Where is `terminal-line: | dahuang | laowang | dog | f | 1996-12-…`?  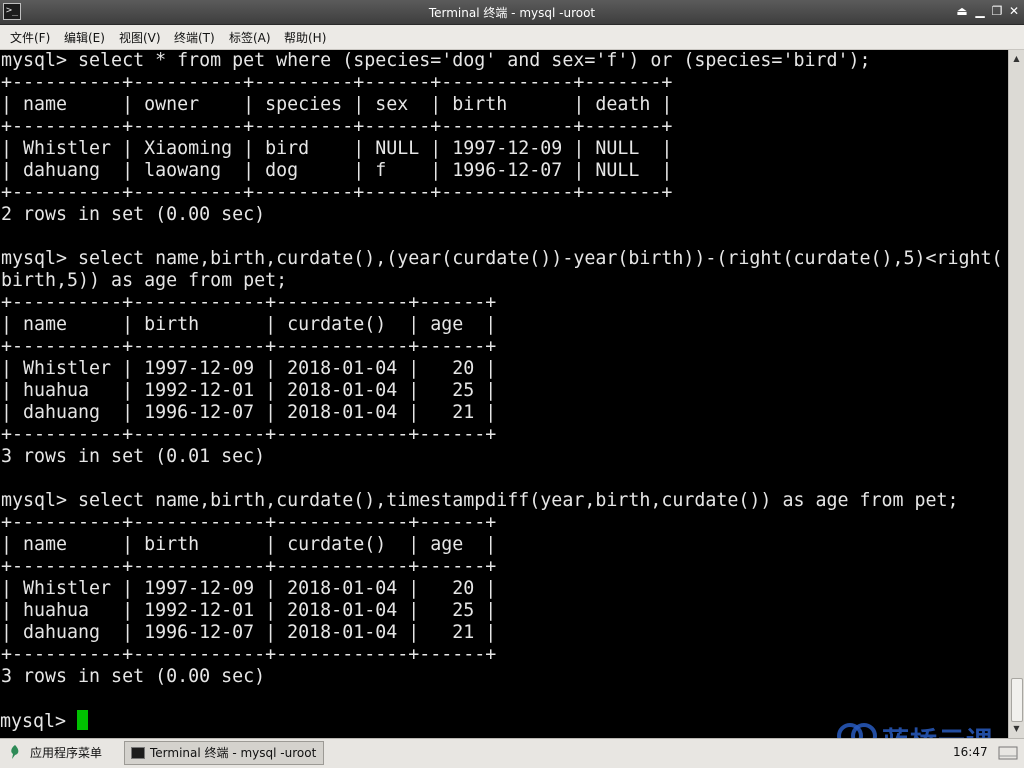
terminal-line: | dahuang | laowang | dog | f | 1996-12-… is located at coordinates (337, 170).